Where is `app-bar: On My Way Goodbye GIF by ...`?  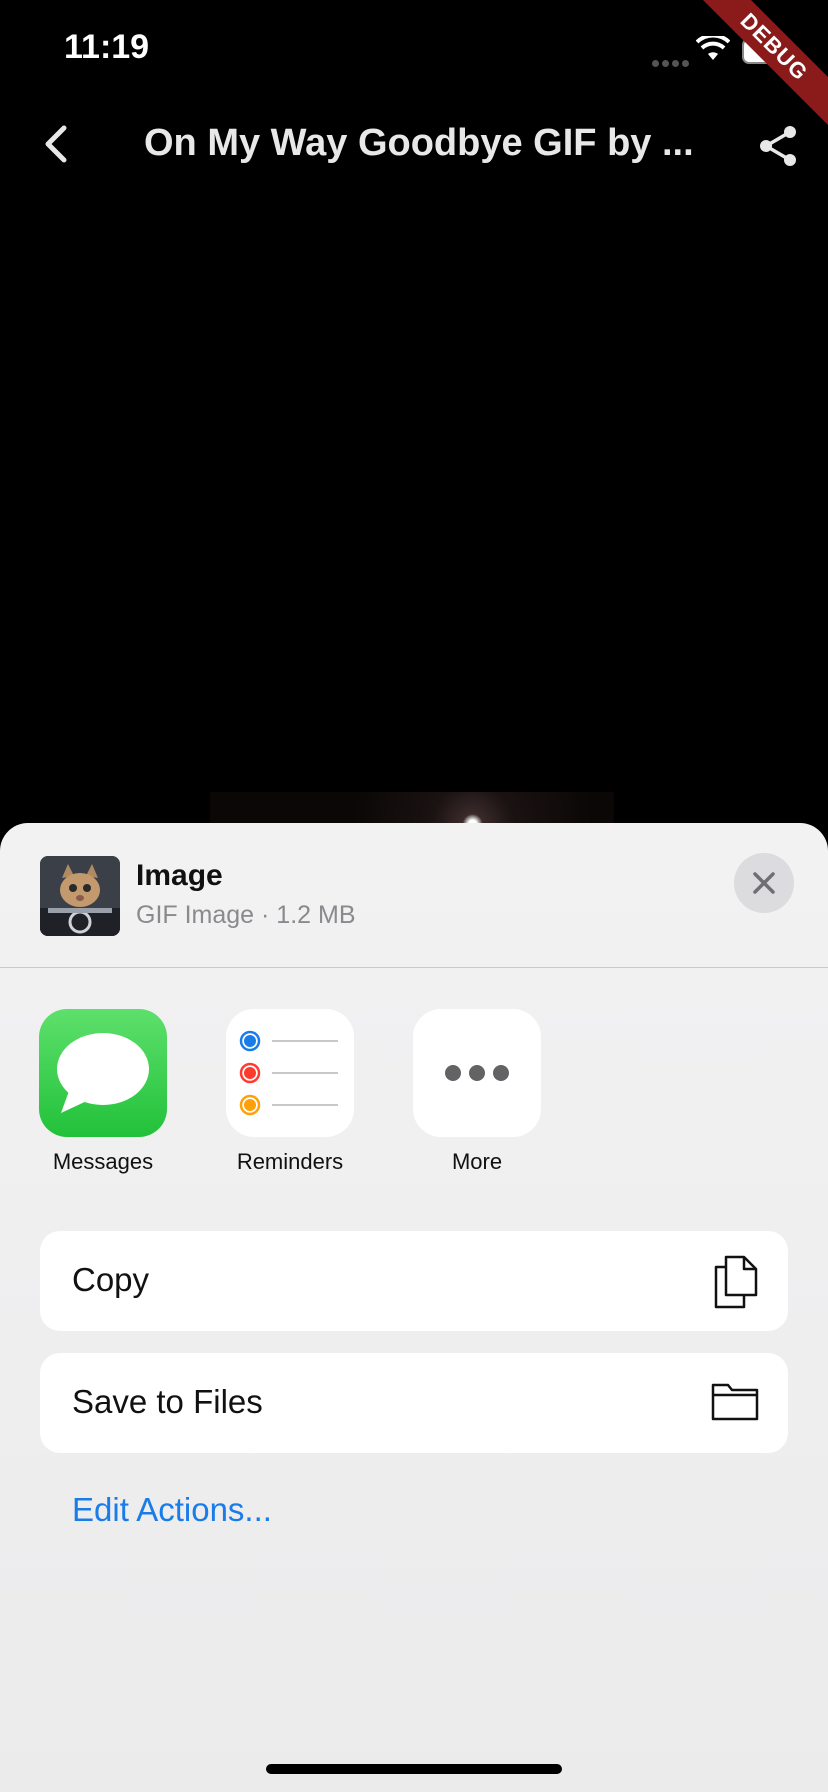 app-bar: On My Way Goodbye GIF by ... is located at coordinates (414, 145).